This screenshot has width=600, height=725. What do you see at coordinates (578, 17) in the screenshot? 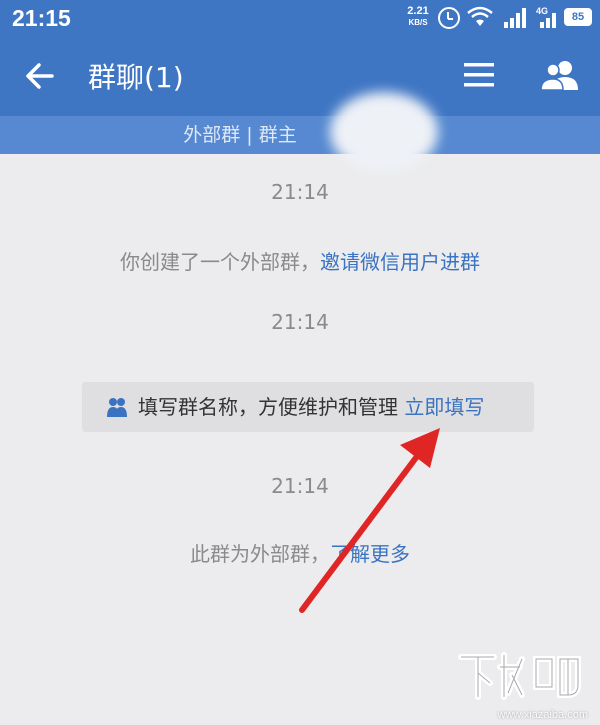
I see `battery-icon: 85` at bounding box center [578, 17].